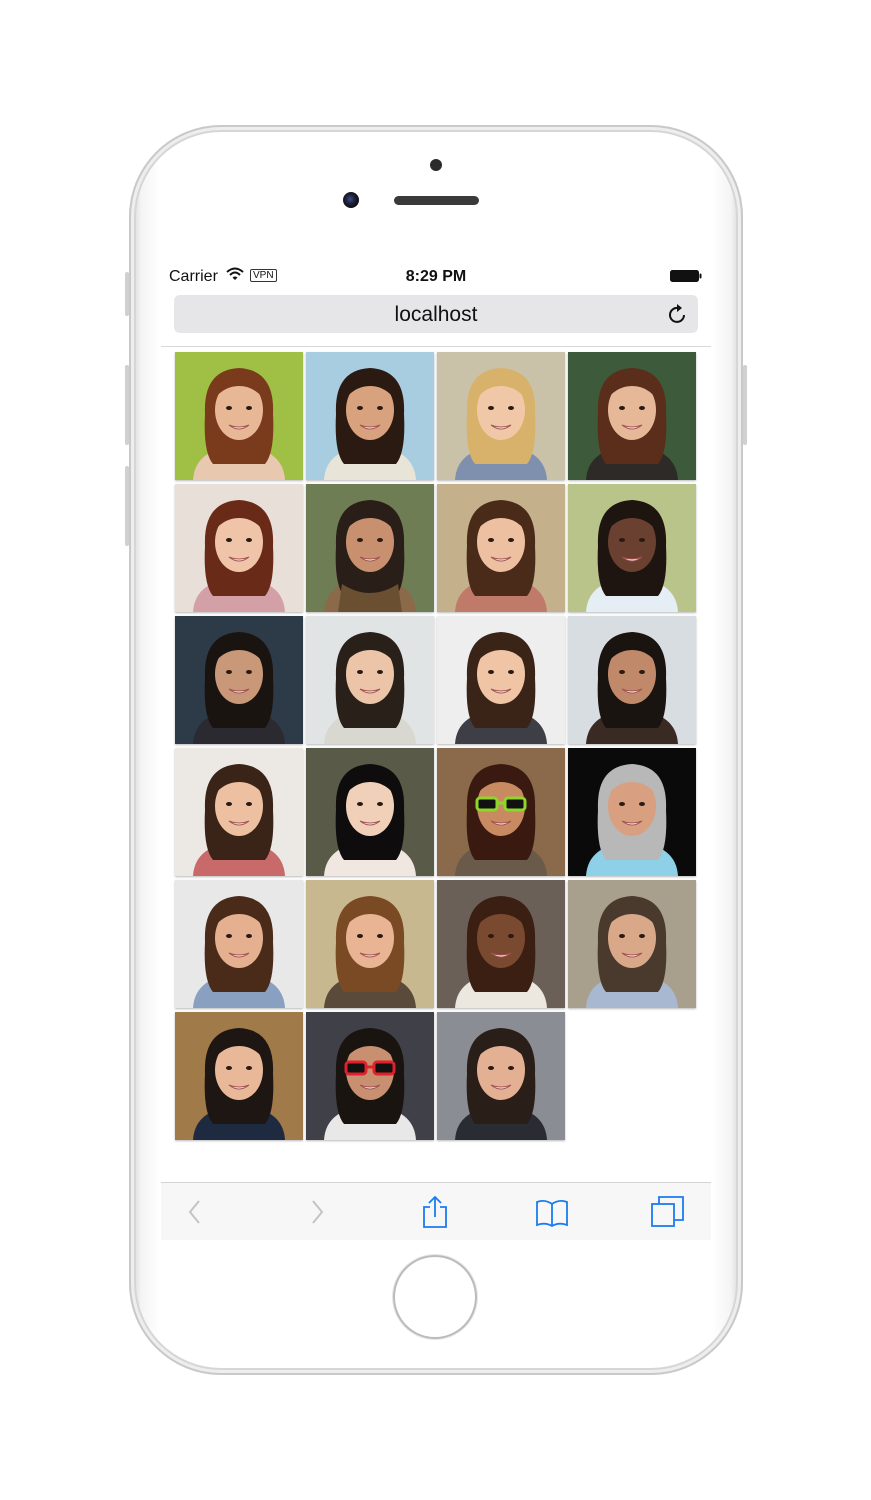 This screenshot has height=1500, width=871. What do you see at coordinates (436, 165) in the screenshot?
I see `proximity-sensor` at bounding box center [436, 165].